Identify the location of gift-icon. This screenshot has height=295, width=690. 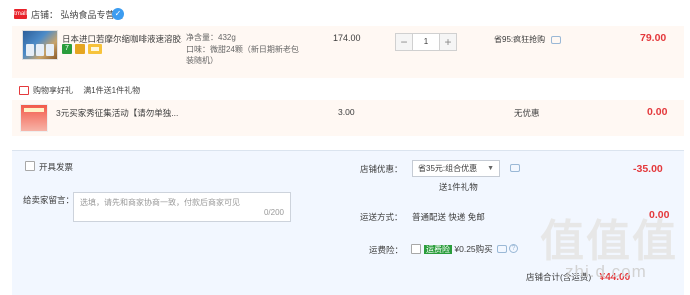
(24, 90).